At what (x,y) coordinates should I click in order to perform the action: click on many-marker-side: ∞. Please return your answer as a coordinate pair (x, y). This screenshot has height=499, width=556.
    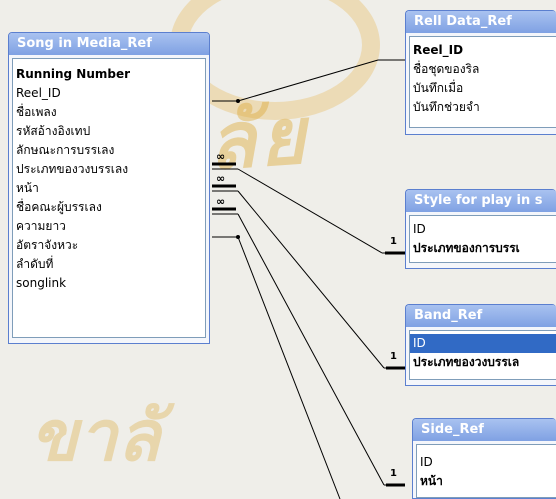
    Looking at the image, I should click on (220, 201).